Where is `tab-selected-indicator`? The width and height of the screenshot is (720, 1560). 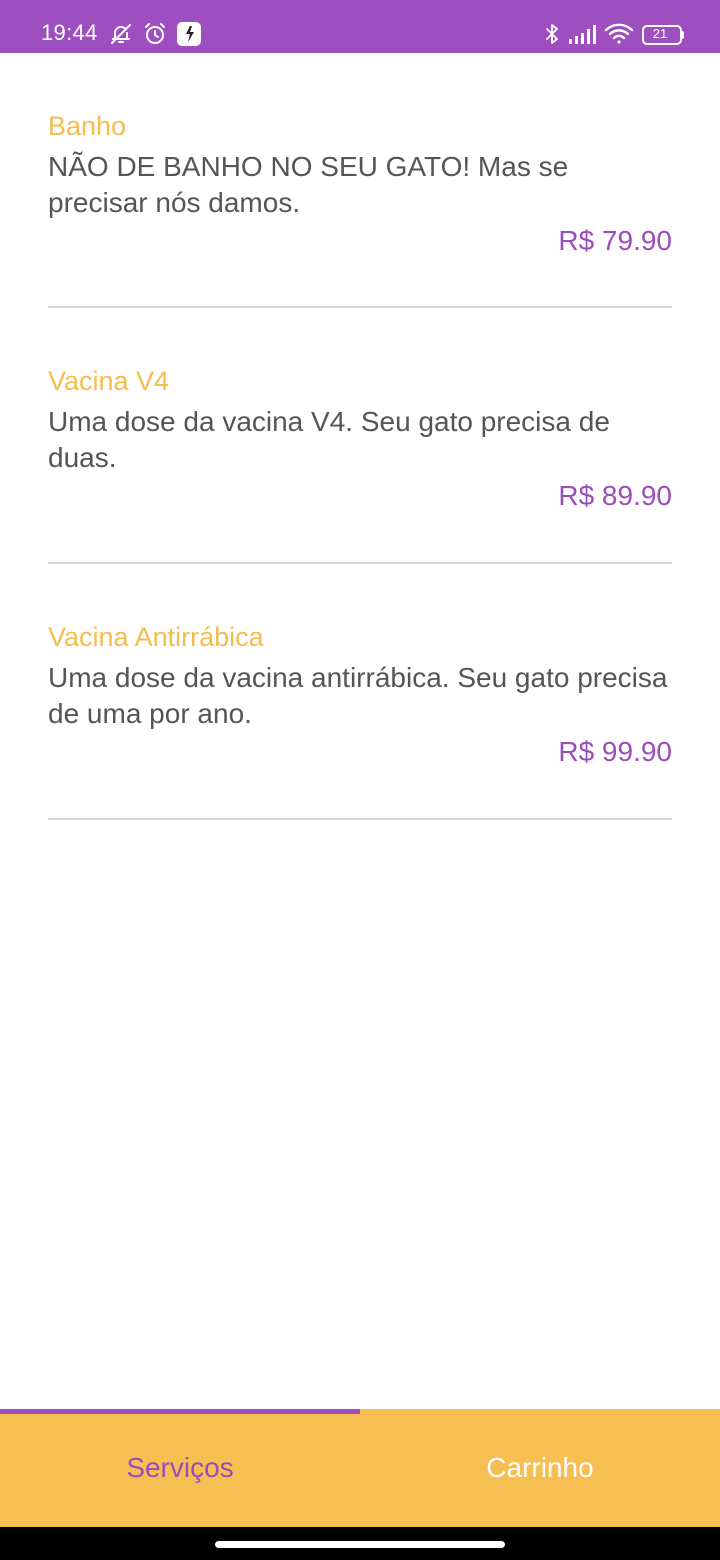
tab-selected-indicator is located at coordinates (180, 1411).